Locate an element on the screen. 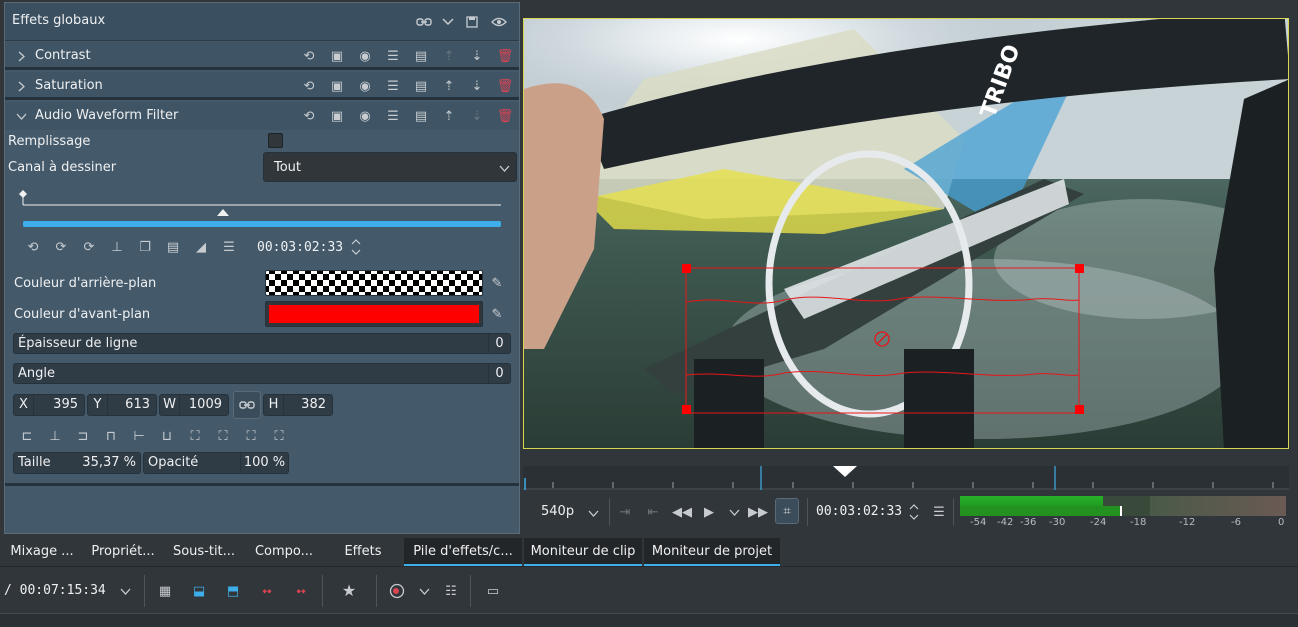 Image resolution: width=1298 pixels, height=627 pixels. link-icon is located at coordinates (424, 22).